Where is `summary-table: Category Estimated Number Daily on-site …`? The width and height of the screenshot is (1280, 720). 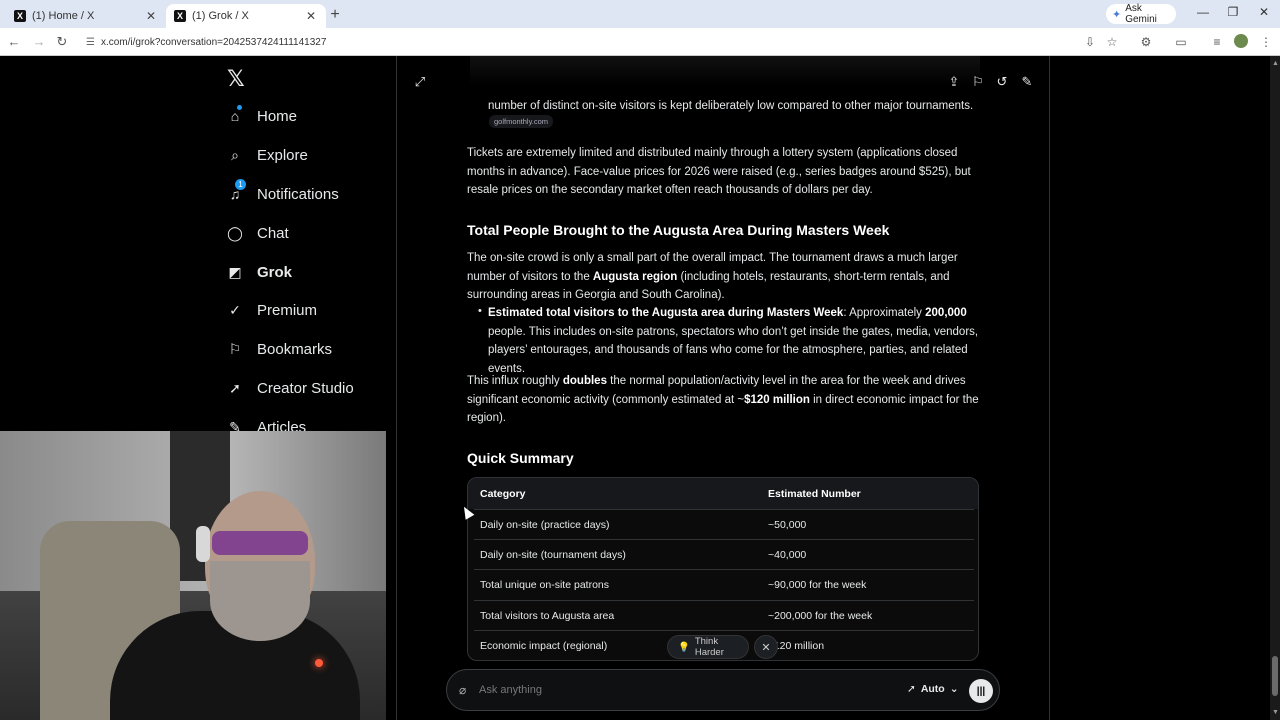 summary-table: Category Estimated Number Daily on-site … is located at coordinates (723, 569).